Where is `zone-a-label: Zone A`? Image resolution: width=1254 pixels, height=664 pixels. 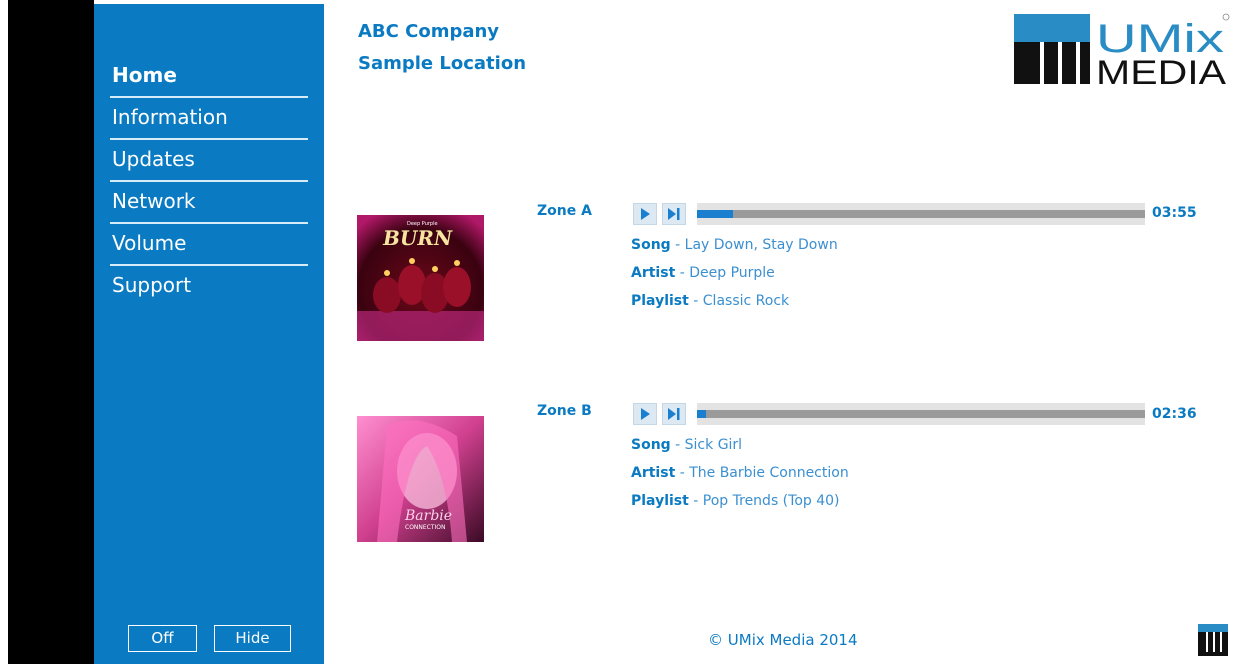
zone-a-label: Zone A is located at coordinates (564, 211).